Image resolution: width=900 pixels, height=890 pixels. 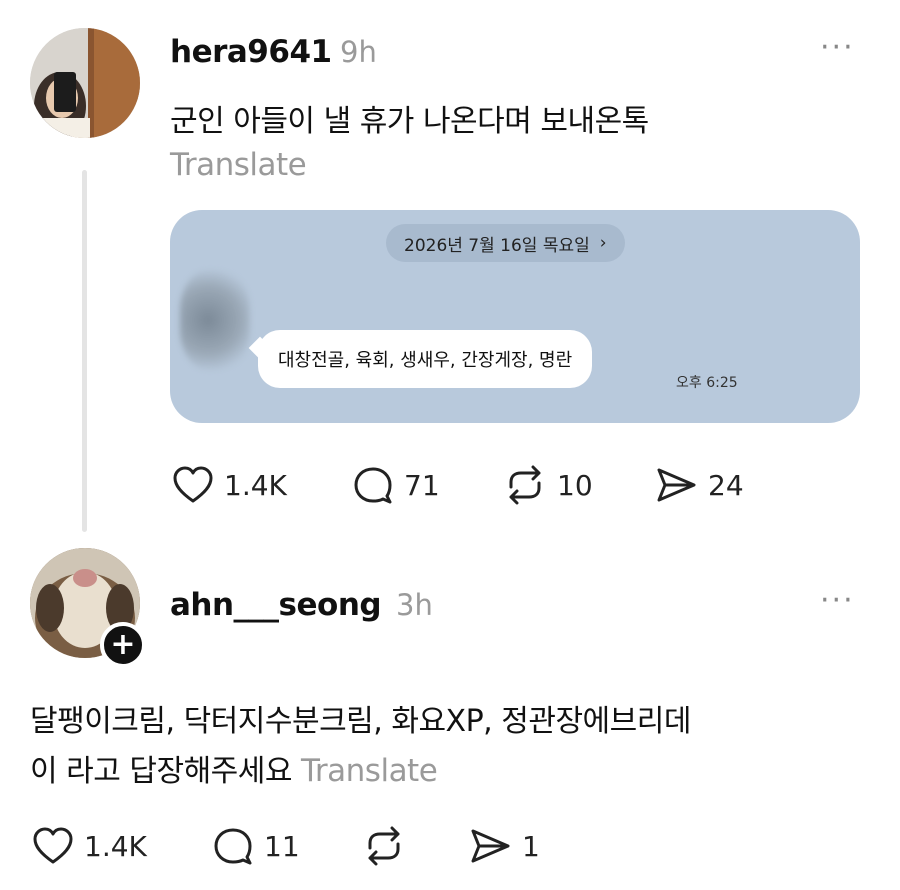 What do you see at coordinates (414, 605) in the screenshot?
I see `post-time: 3h` at bounding box center [414, 605].